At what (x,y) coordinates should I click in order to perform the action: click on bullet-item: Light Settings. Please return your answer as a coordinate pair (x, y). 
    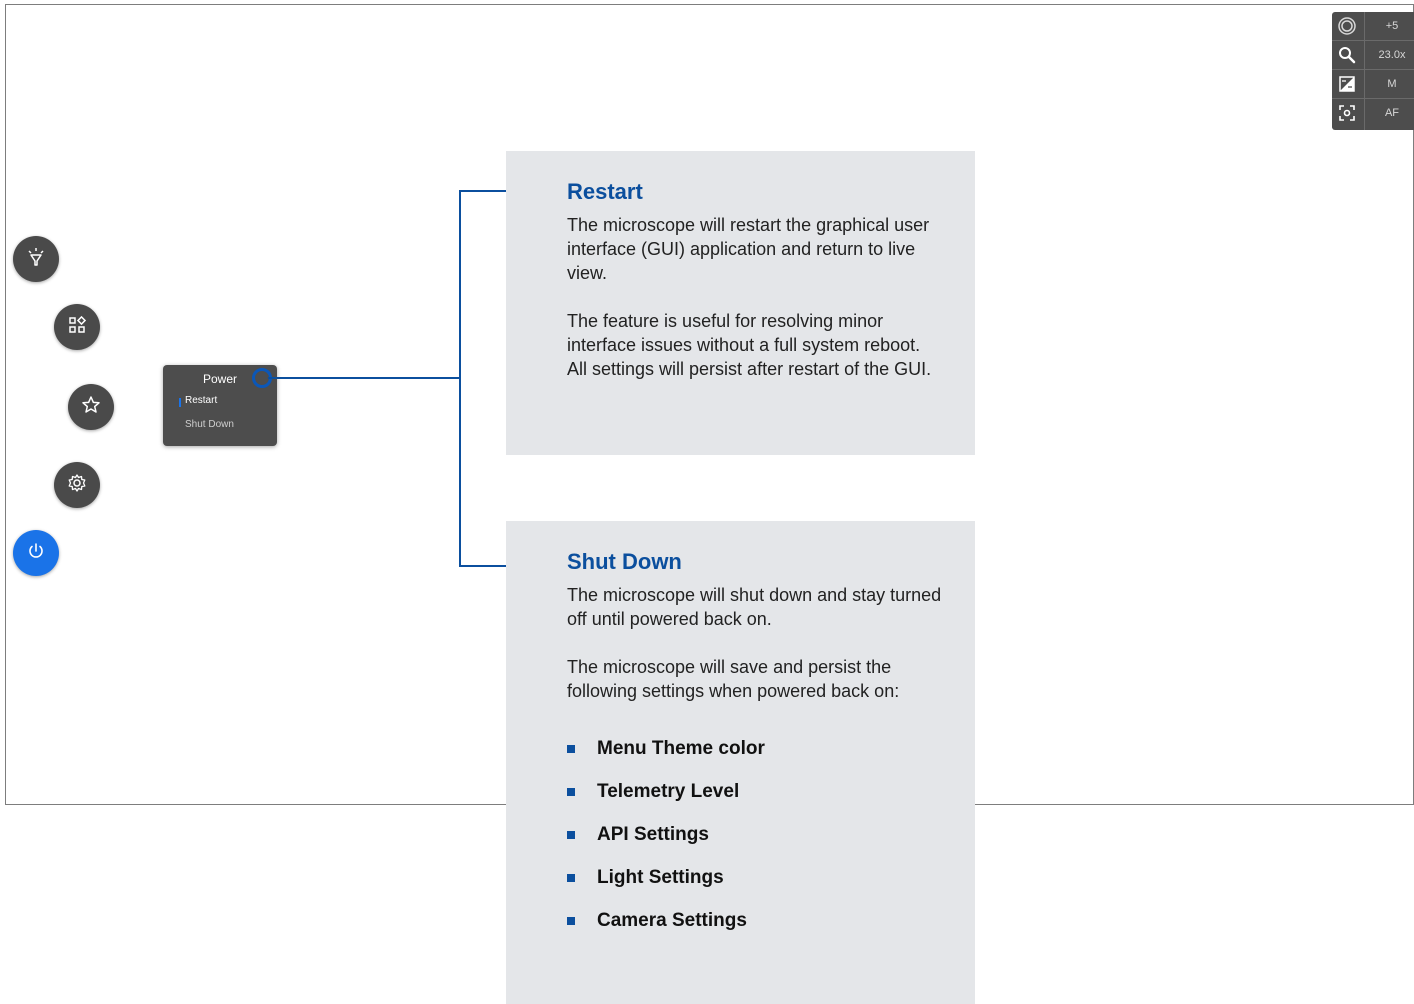
    Looking at the image, I should click on (645, 878).